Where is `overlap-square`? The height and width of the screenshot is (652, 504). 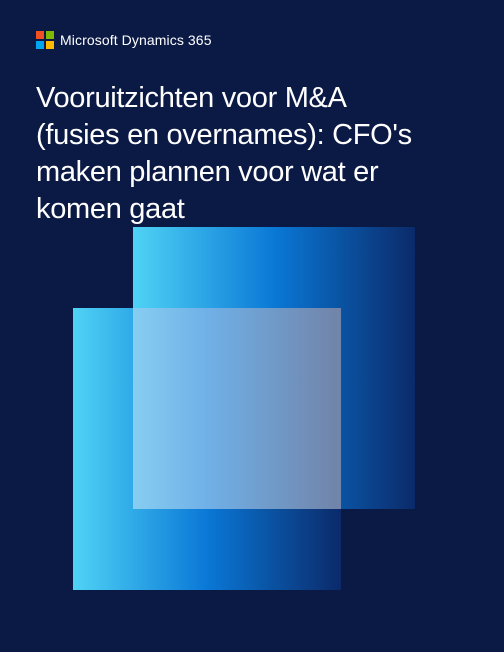 overlap-square is located at coordinates (237, 408).